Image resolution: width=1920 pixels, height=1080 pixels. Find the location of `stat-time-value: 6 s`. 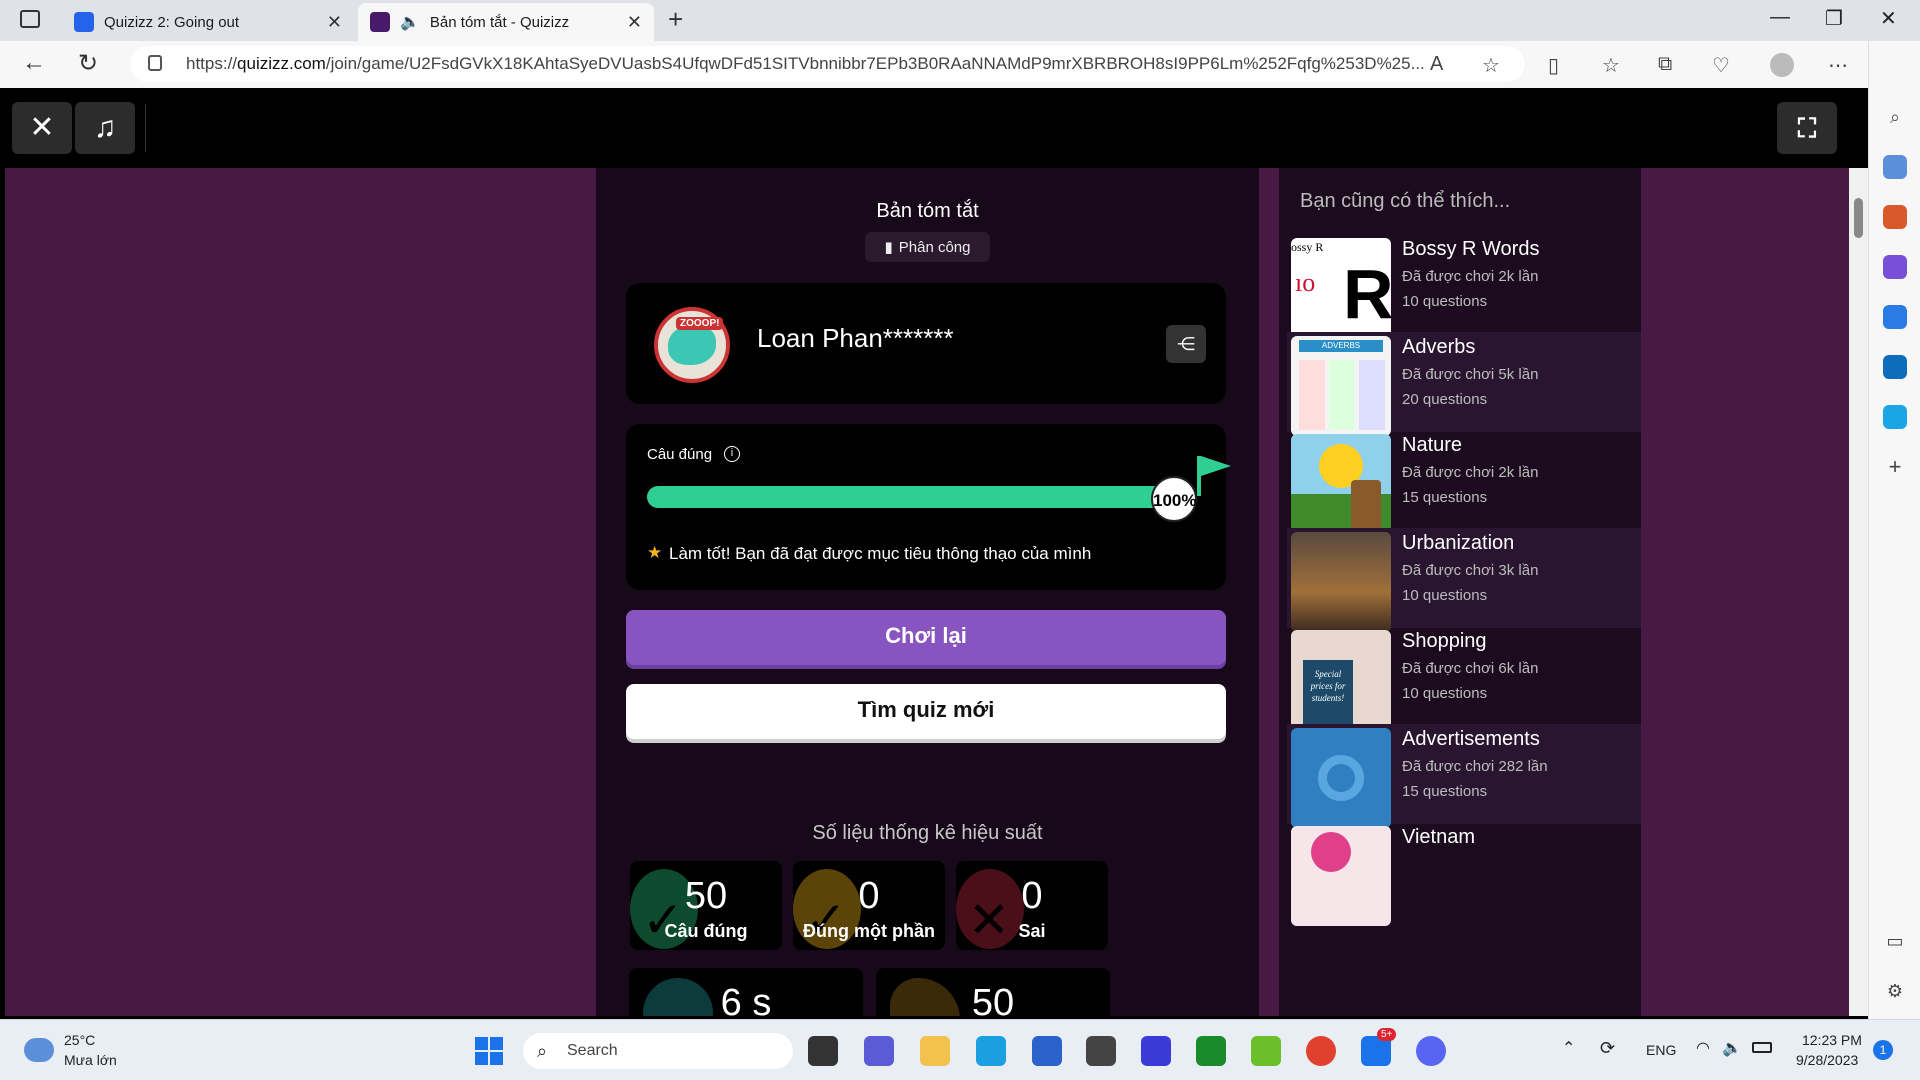

stat-time-value: 6 s is located at coordinates (746, 999).